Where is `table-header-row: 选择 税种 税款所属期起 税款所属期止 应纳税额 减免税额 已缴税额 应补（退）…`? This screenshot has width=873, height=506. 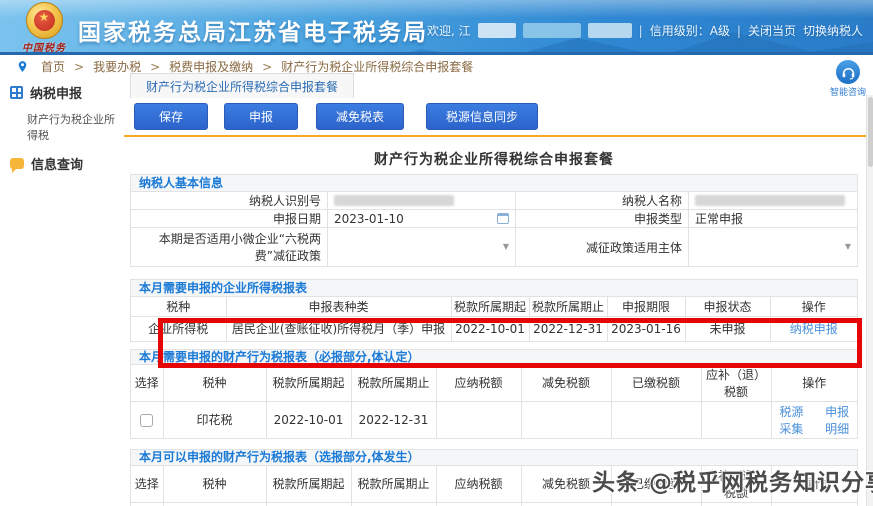 table-header-row: 选择 税种 税款所属期起 税款所属期止 应纳税额 减免税额 已缴税额 应补（退）… is located at coordinates (494, 383).